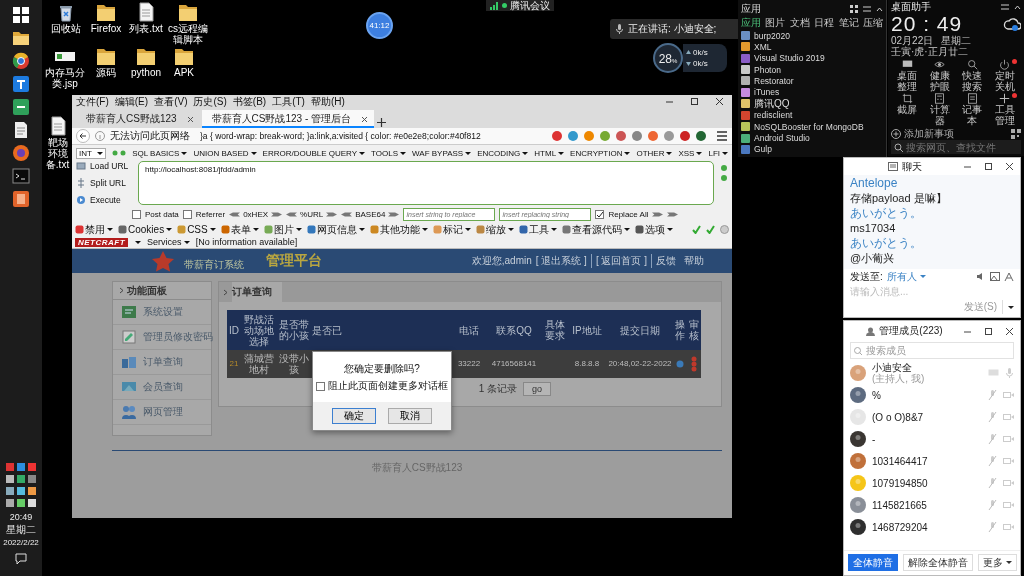 Image resolution: width=1024 pixels, height=576 pixels. What do you see at coordinates (907, 75) in the screenshot?
I see `tool-button: 桌面整理` at bounding box center [907, 75].